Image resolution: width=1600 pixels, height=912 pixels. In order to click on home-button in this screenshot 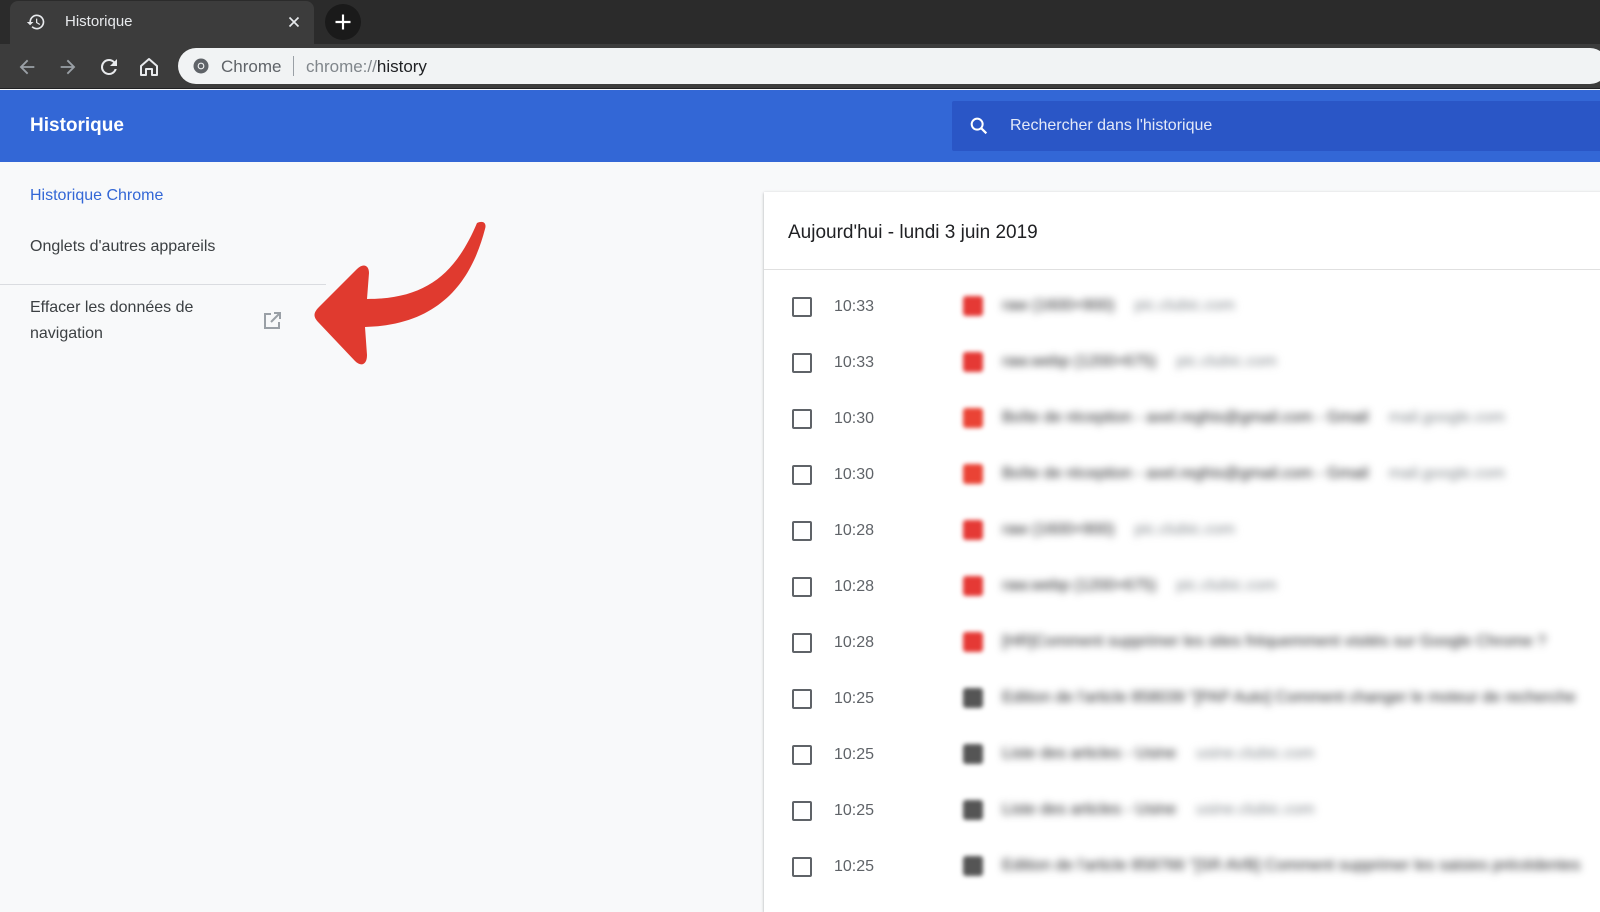, I will do `click(149, 67)`.